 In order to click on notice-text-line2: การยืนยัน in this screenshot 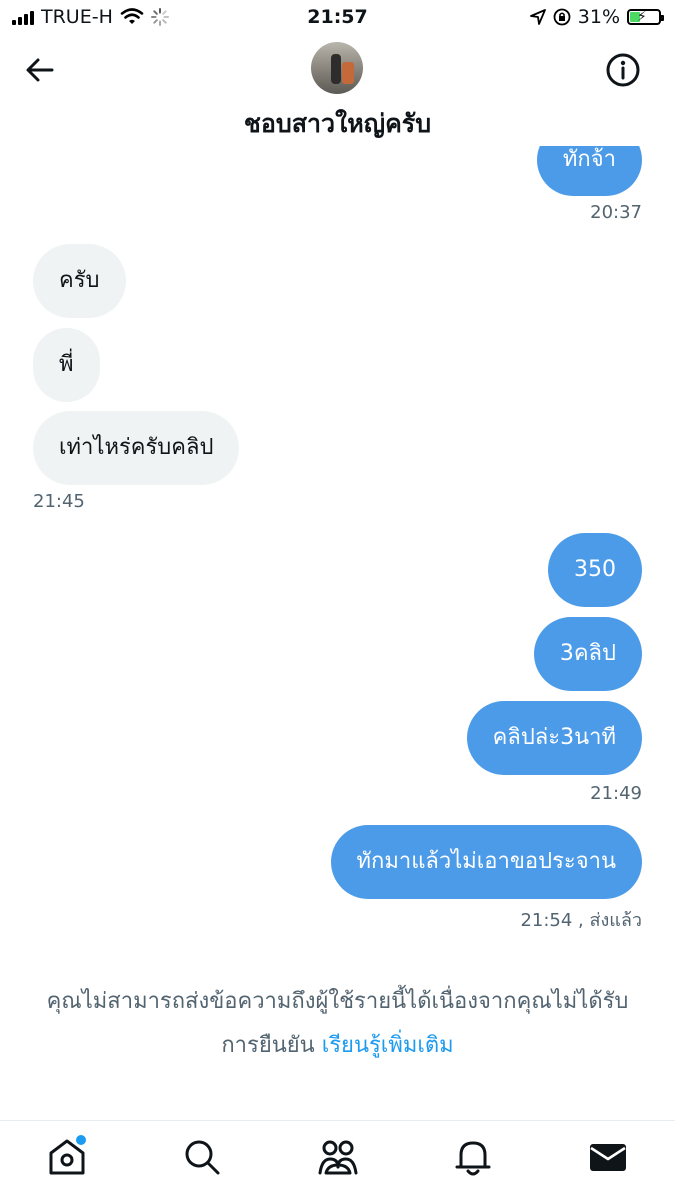, I will do `click(268, 1045)`.